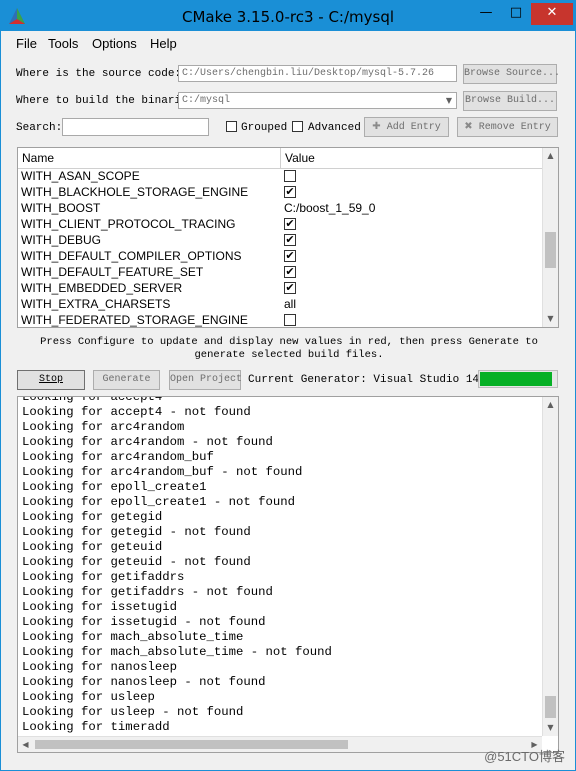  What do you see at coordinates (103, 427) in the screenshot?
I see `output-line: Looking for arc4random` at bounding box center [103, 427].